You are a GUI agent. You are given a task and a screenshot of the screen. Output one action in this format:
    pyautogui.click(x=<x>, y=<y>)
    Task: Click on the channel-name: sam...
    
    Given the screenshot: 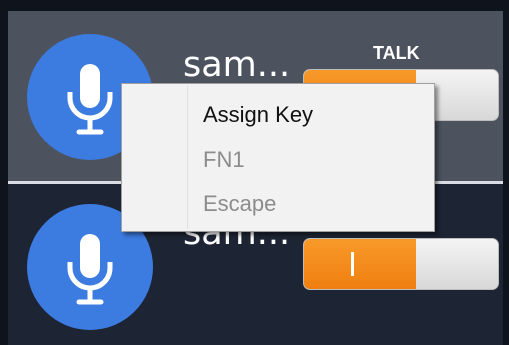 What is the action you would take?
    pyautogui.click(x=237, y=65)
    